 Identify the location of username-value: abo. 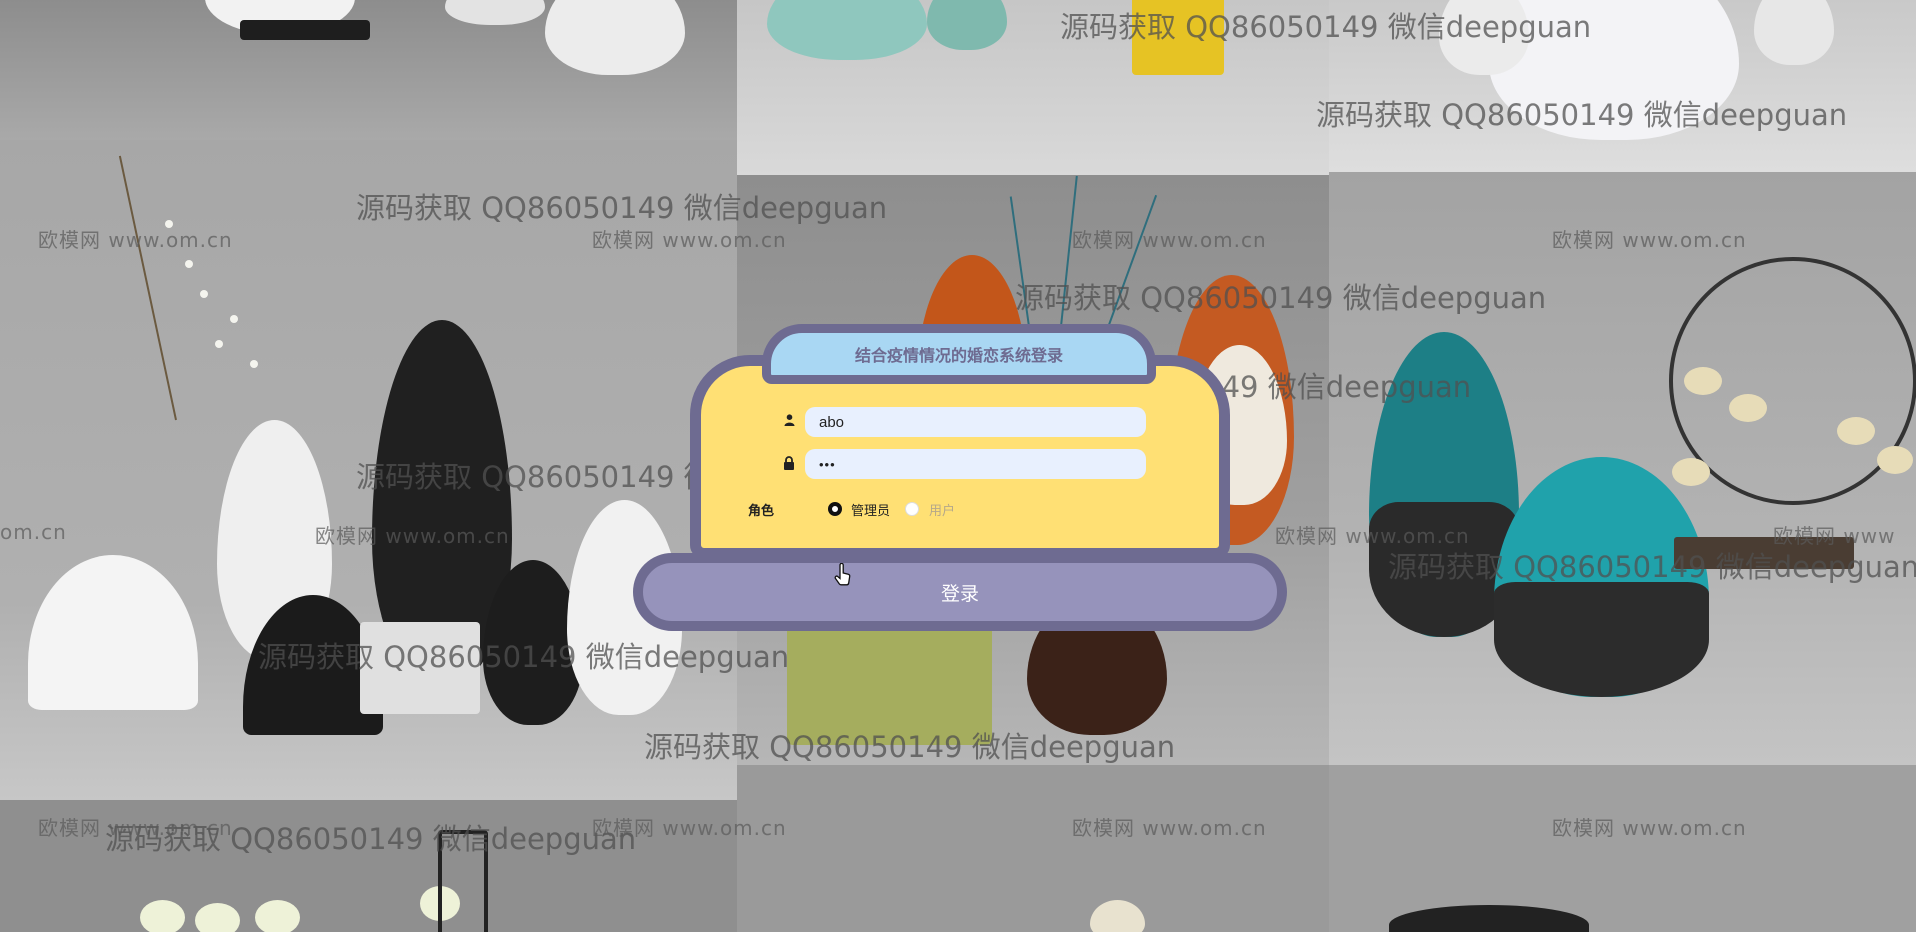
(832, 422).